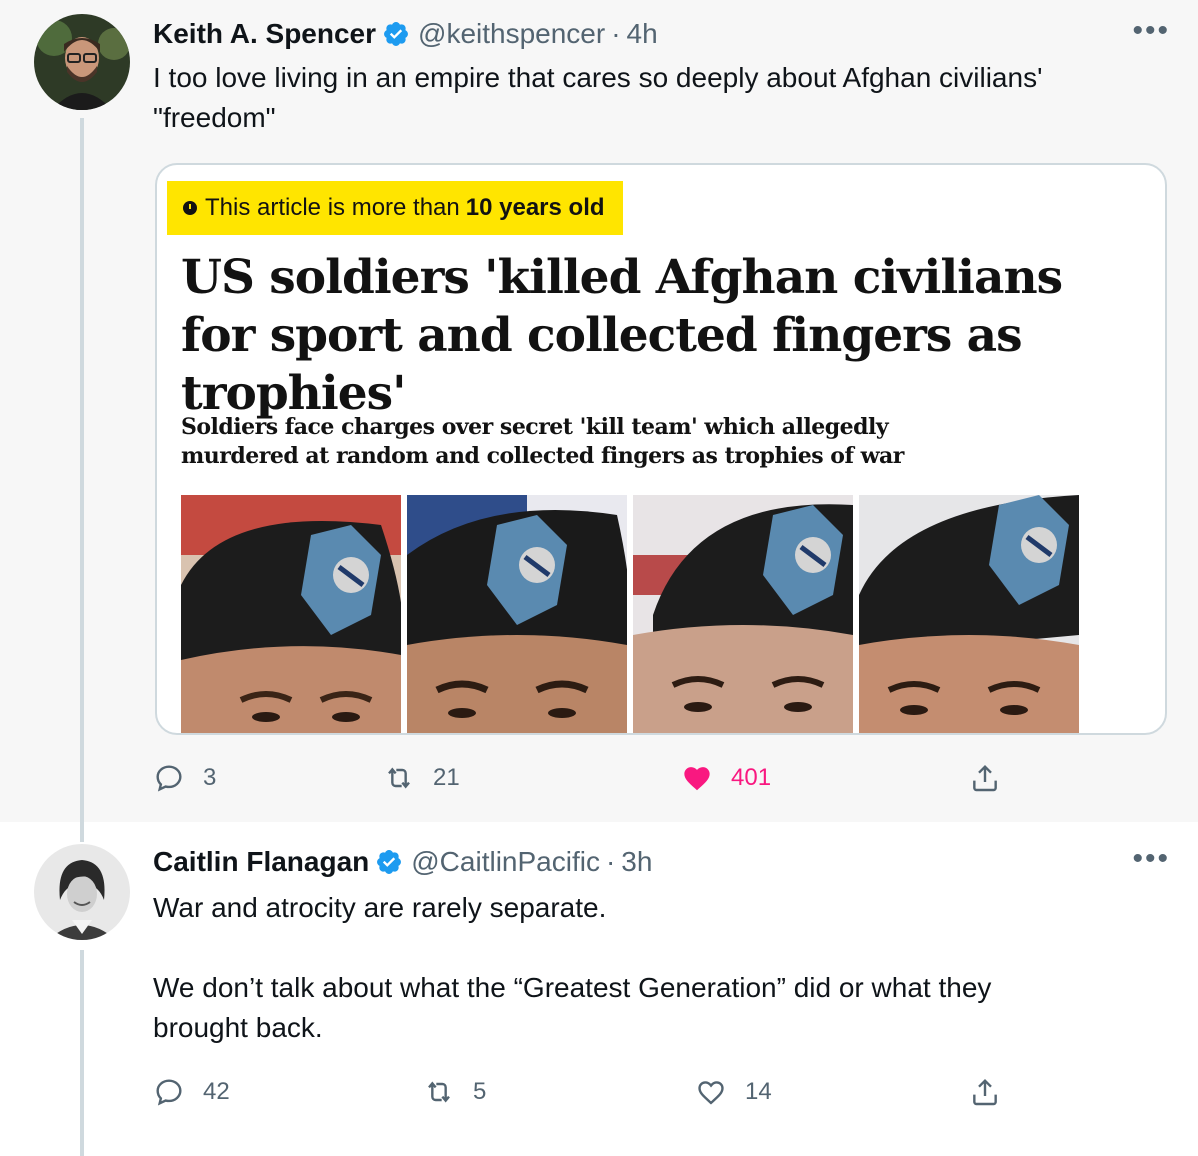  Describe the element at coordinates (210, 777) in the screenshot. I see `reply-count: 3` at that location.